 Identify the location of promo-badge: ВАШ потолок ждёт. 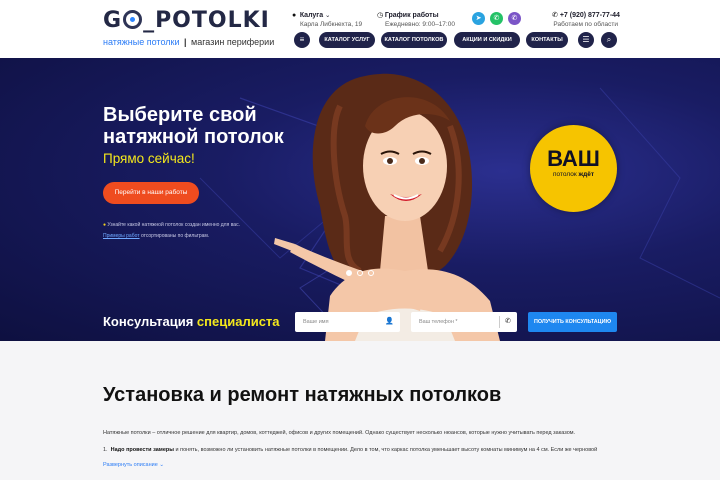
(573, 168).